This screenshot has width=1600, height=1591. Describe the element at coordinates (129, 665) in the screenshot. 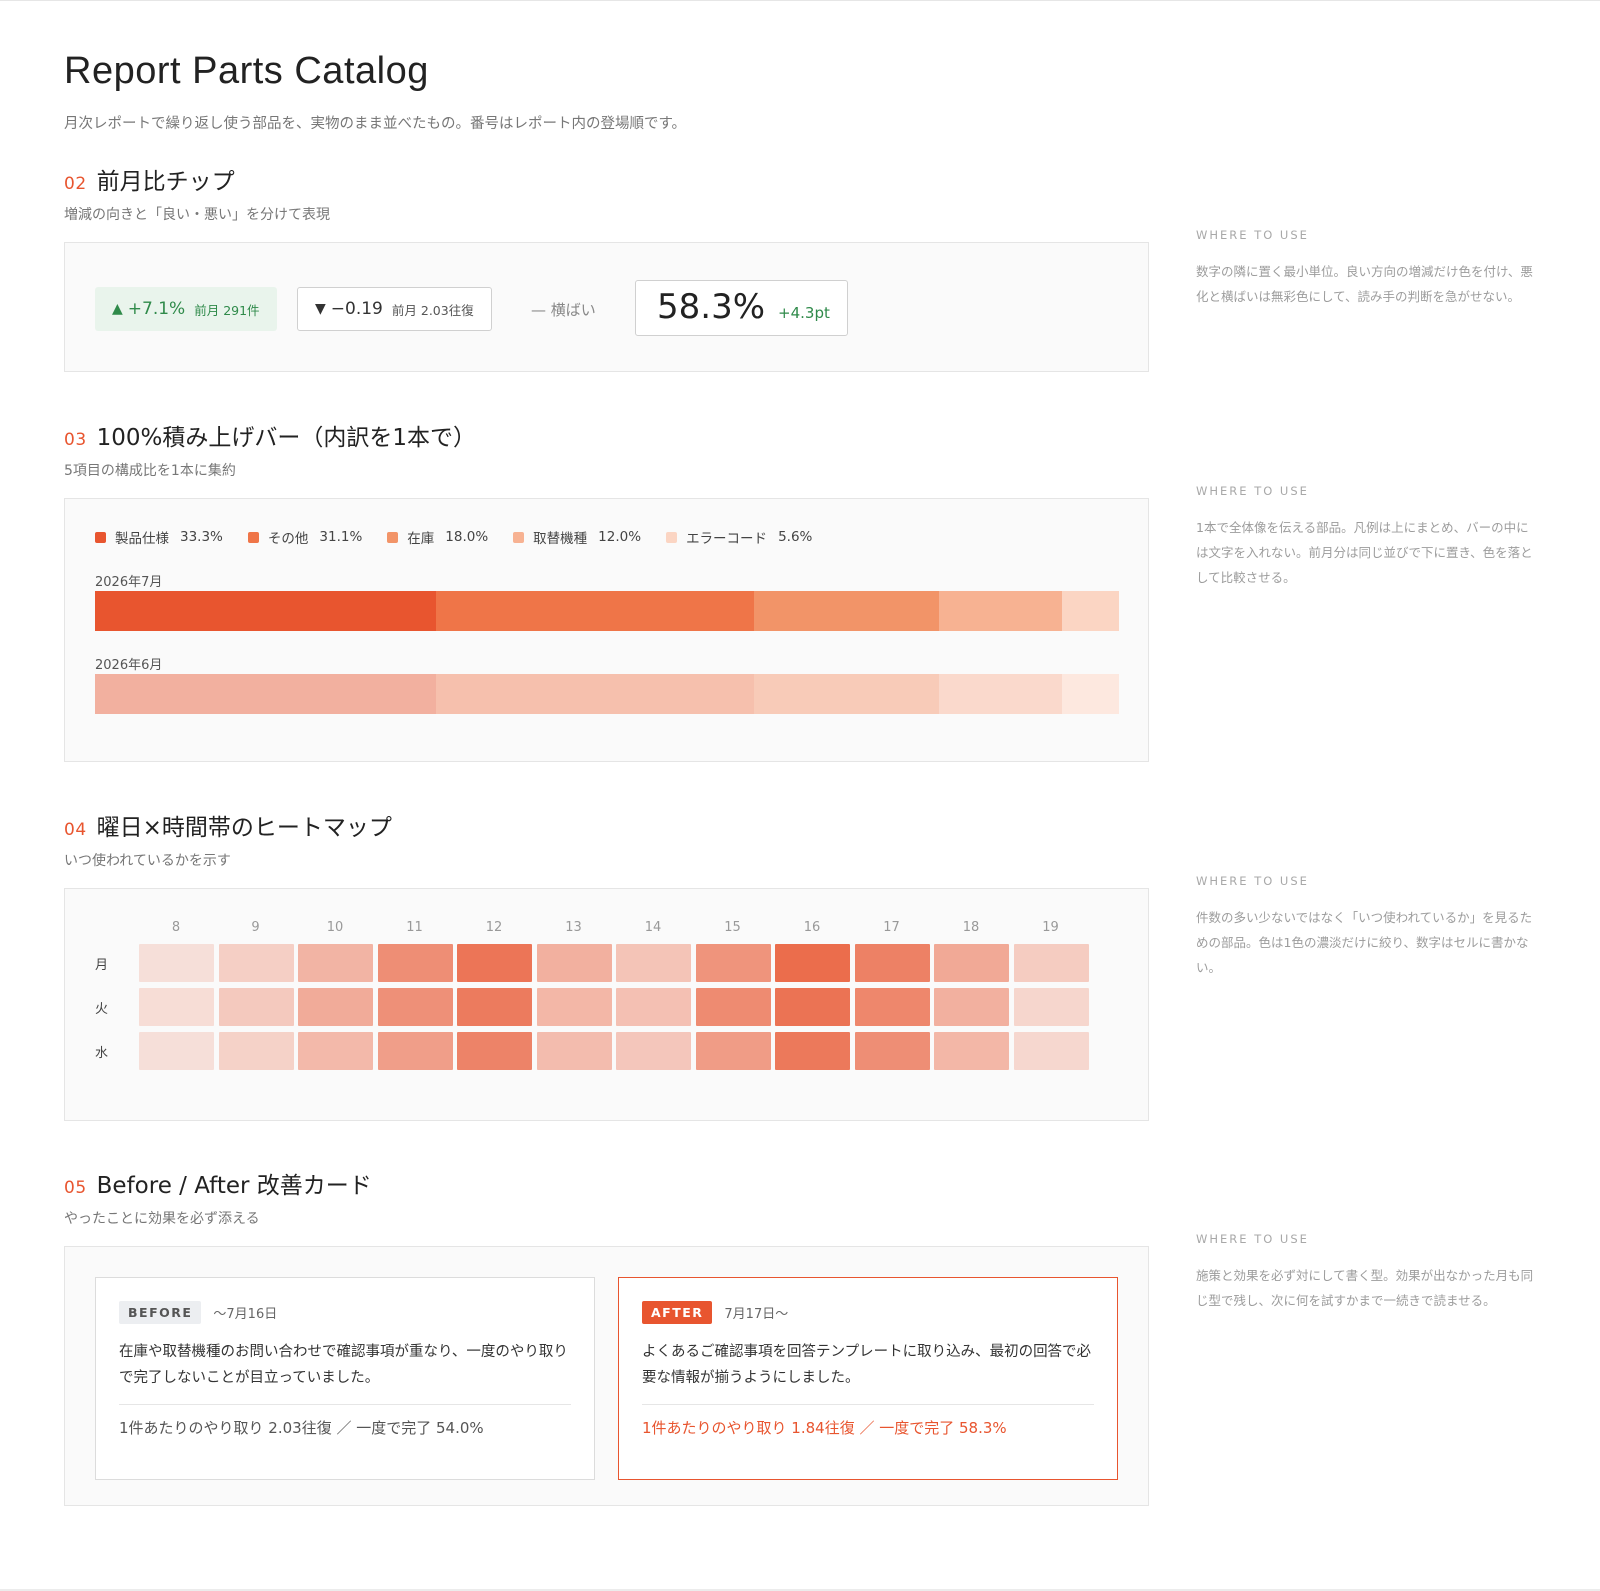

I see `bar-label: 2026年6月` at that location.